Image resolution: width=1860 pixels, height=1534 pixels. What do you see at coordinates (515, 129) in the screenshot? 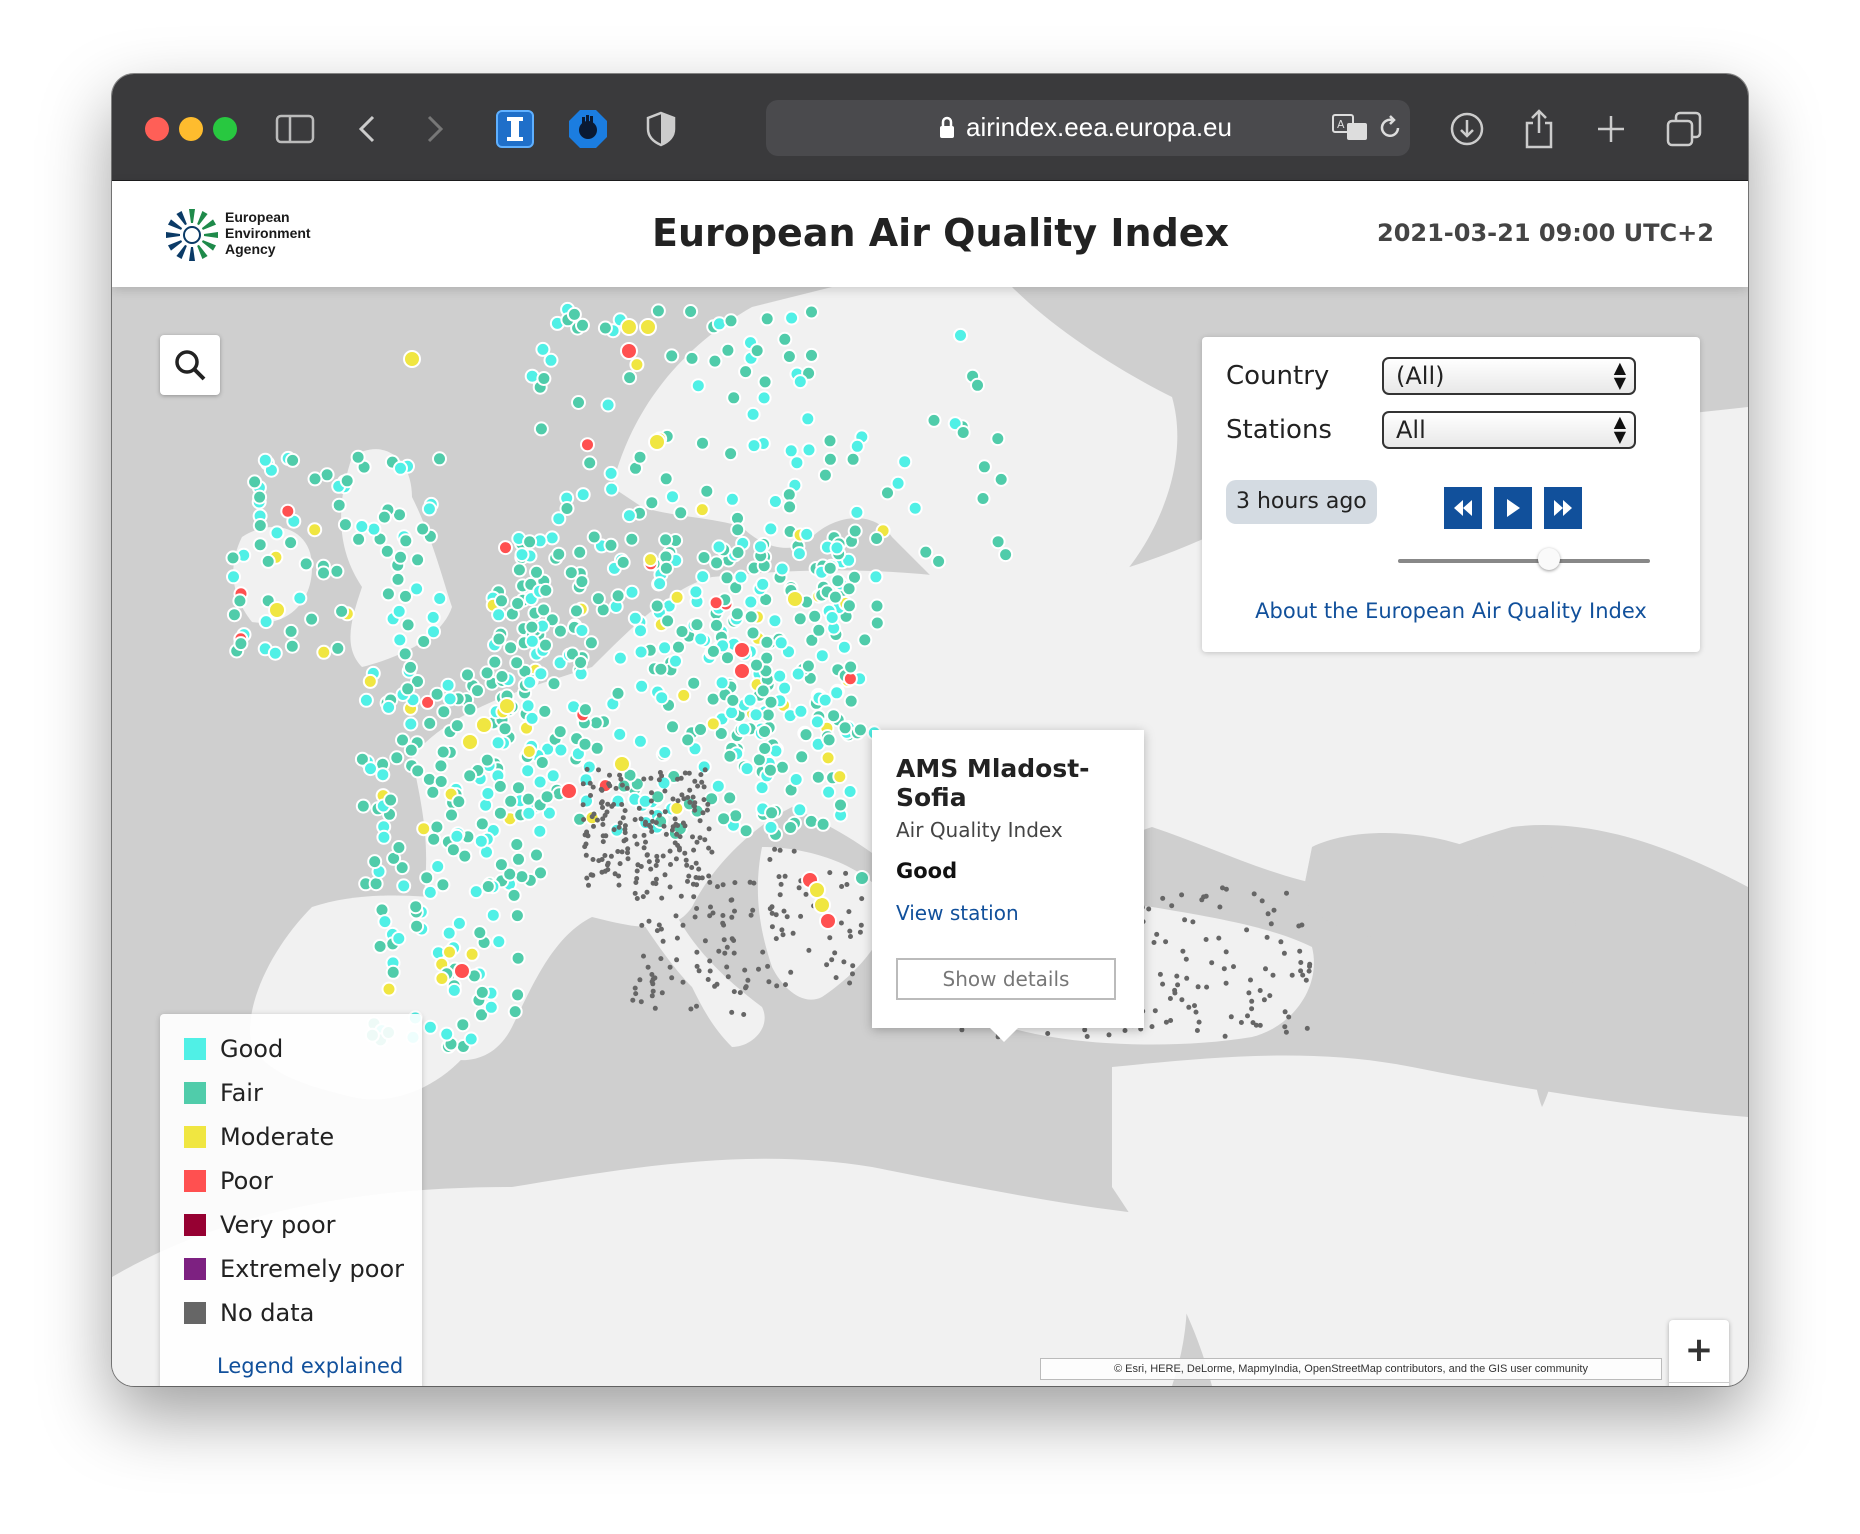
I see `reader-icon` at bounding box center [515, 129].